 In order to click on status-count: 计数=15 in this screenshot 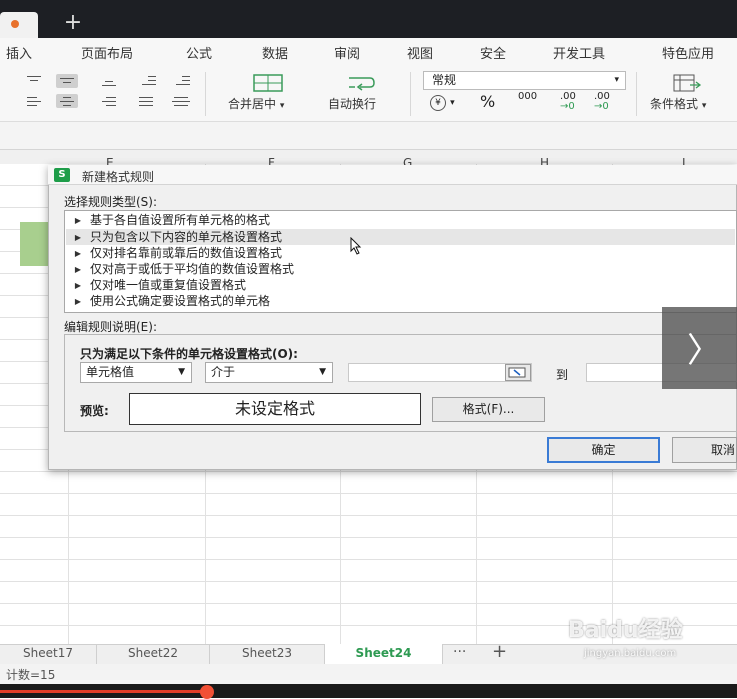, I will do `click(31, 675)`.